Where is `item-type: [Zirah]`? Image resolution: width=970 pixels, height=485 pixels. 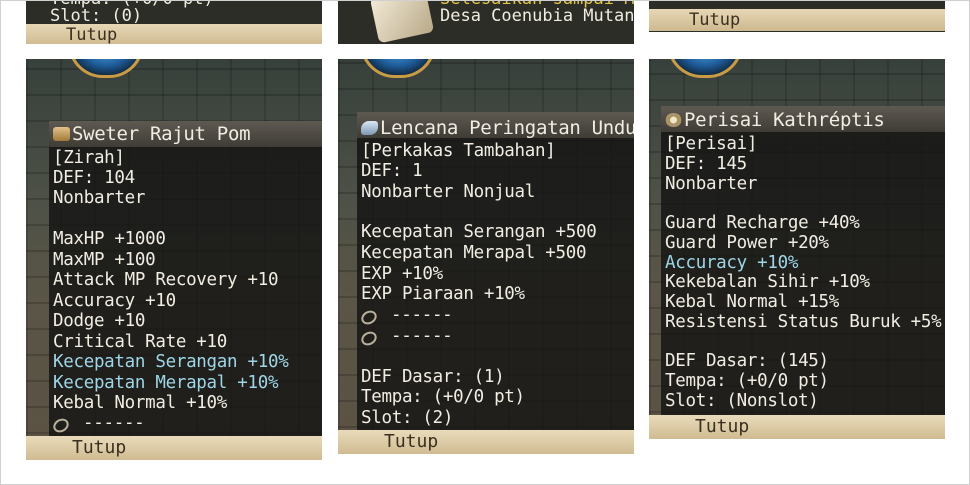 item-type: [Zirah] is located at coordinates (89, 158).